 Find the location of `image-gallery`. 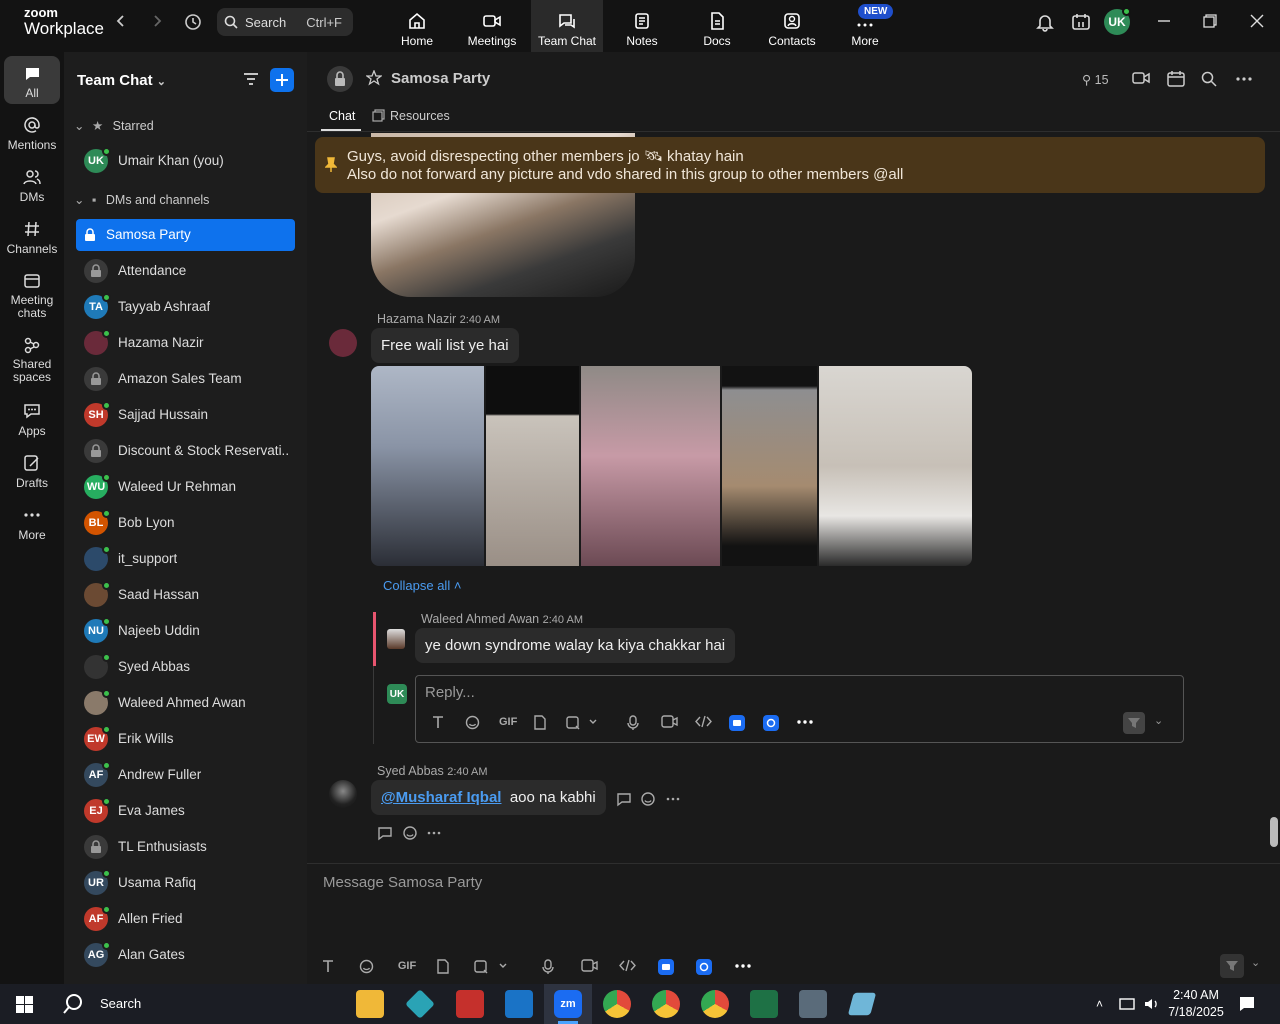

image-gallery is located at coordinates (671, 466).